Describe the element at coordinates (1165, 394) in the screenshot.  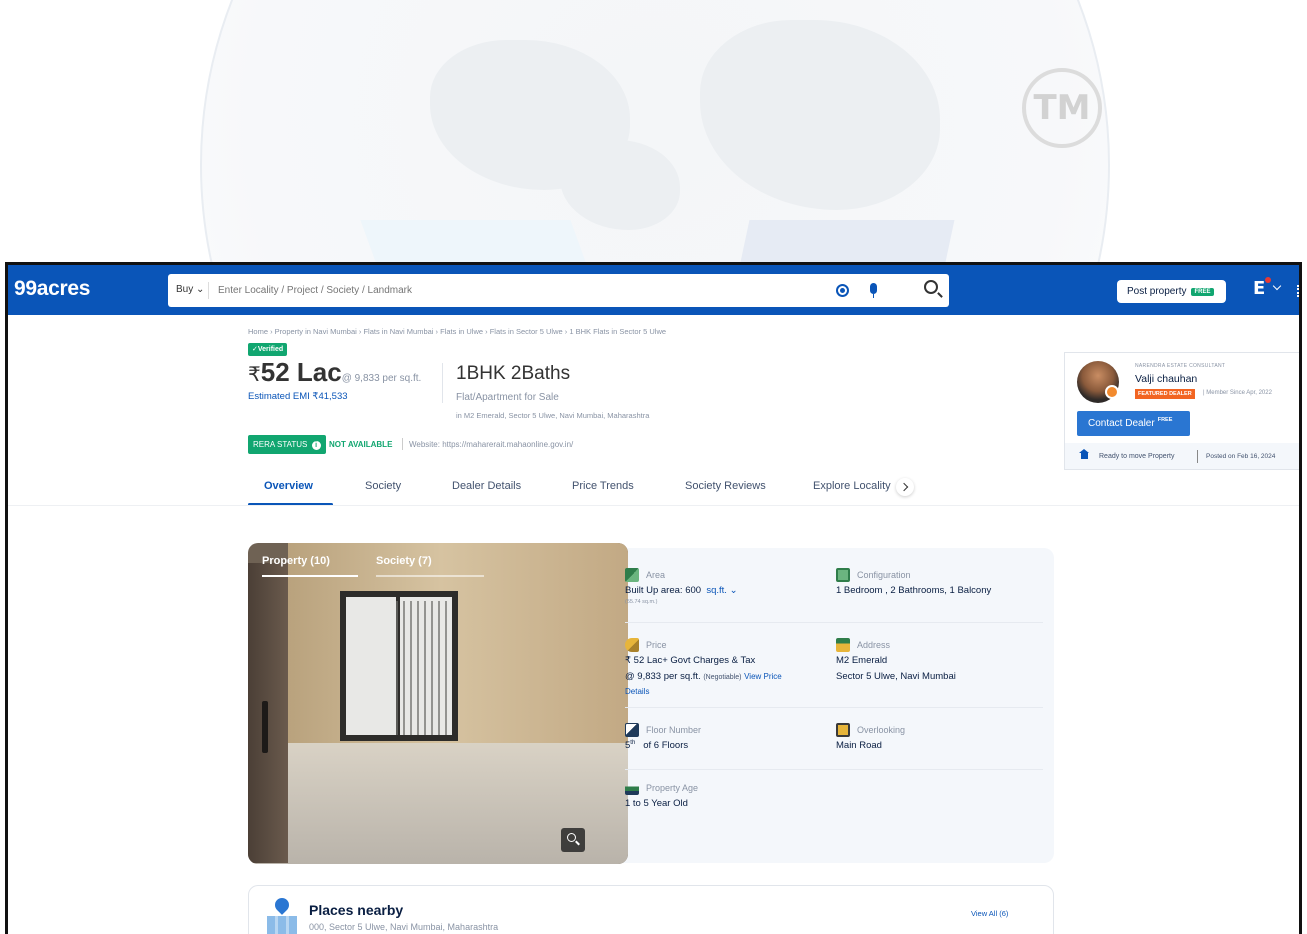
I see `featured-dealer-badge: FEATURED DEALER` at that location.